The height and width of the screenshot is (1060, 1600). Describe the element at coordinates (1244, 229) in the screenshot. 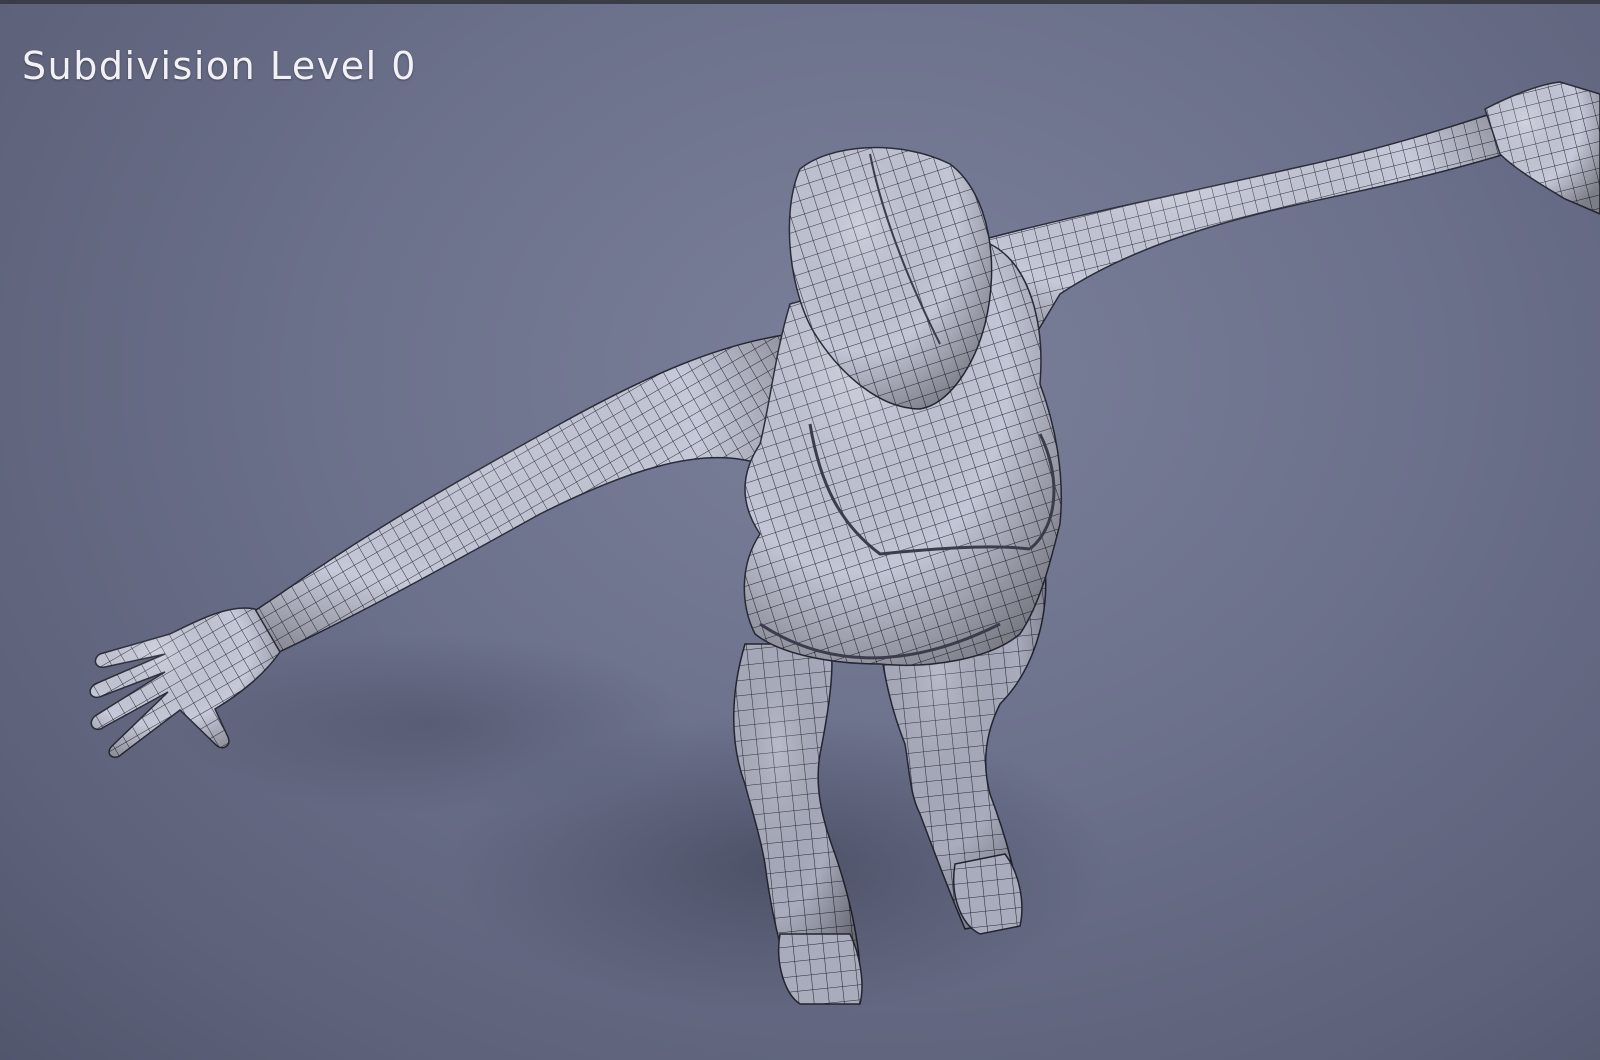

I see `right-arm` at that location.